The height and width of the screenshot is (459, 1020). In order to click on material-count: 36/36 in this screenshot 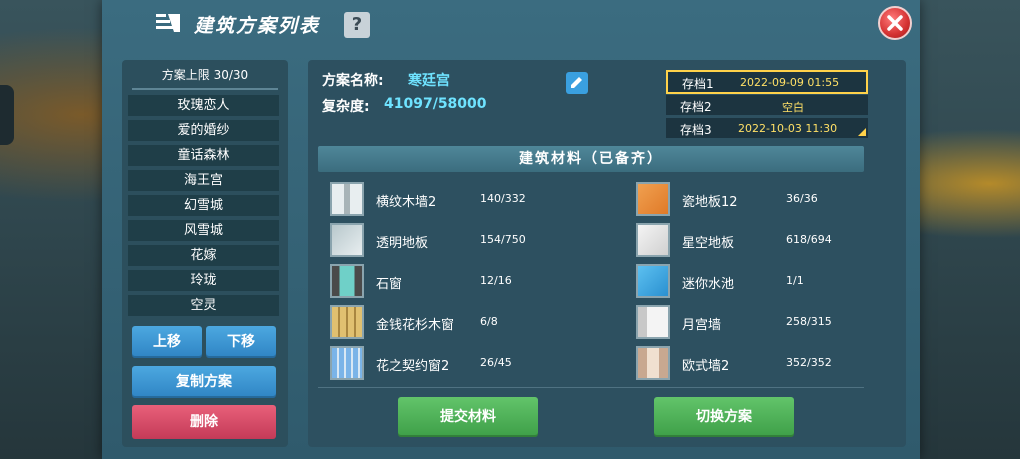, I will do `click(802, 198)`.